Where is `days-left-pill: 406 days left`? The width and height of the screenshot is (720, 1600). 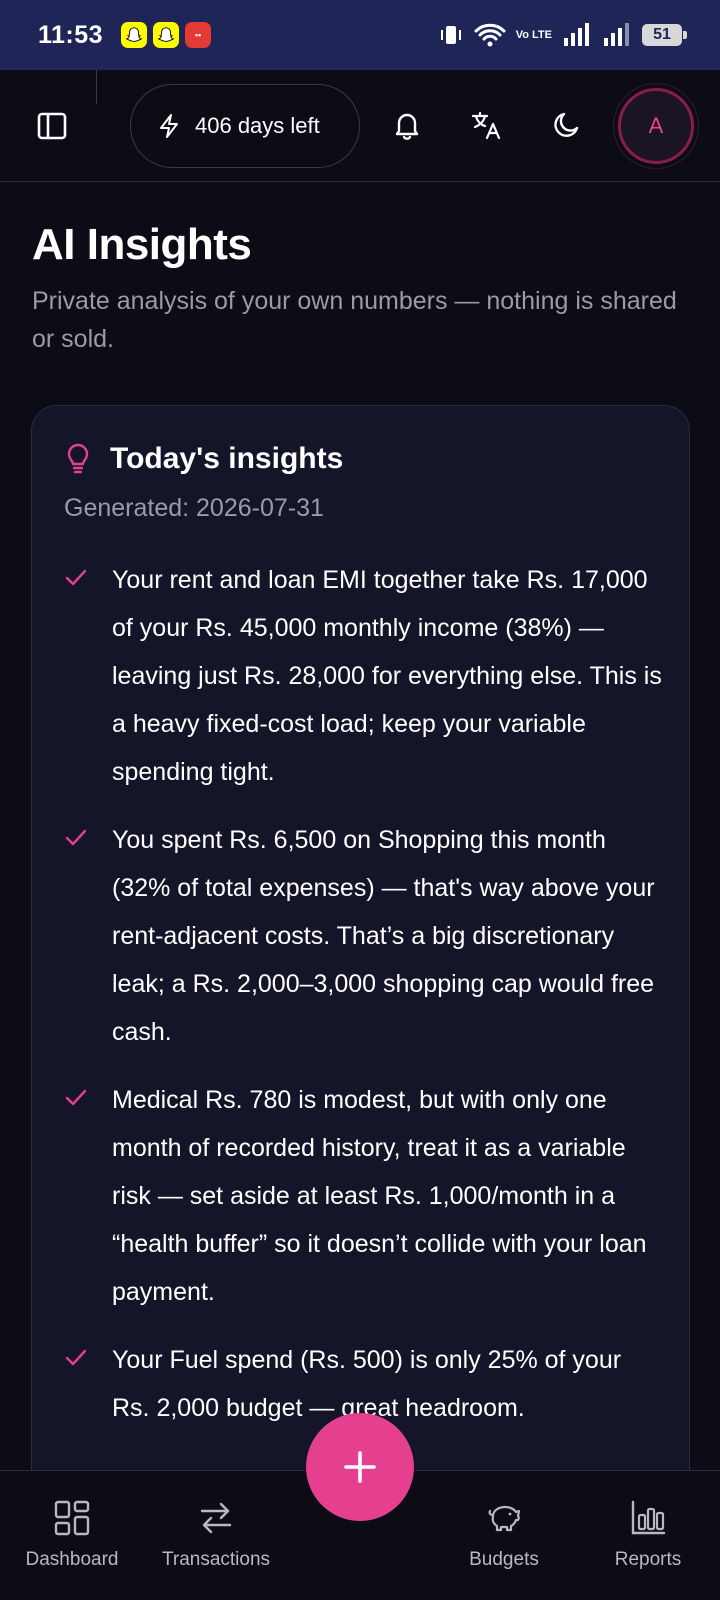 days-left-pill: 406 days left is located at coordinates (245, 126).